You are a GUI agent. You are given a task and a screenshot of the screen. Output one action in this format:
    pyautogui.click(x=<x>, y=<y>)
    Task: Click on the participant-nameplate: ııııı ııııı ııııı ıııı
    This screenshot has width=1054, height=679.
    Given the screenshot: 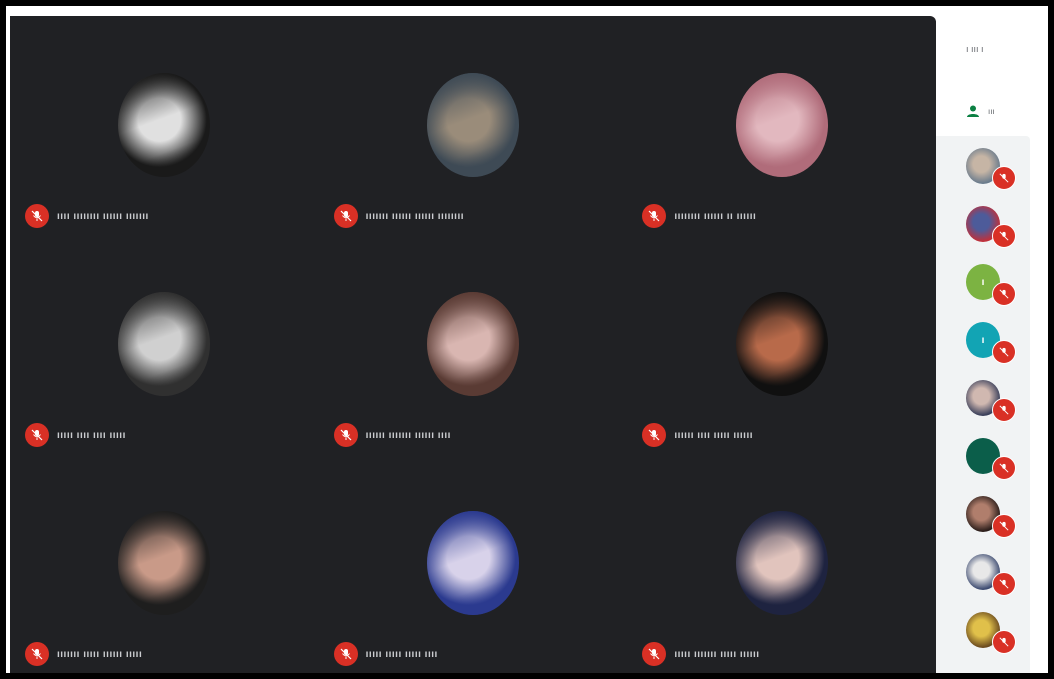 What is the action you would take?
    pyautogui.click(x=385, y=654)
    